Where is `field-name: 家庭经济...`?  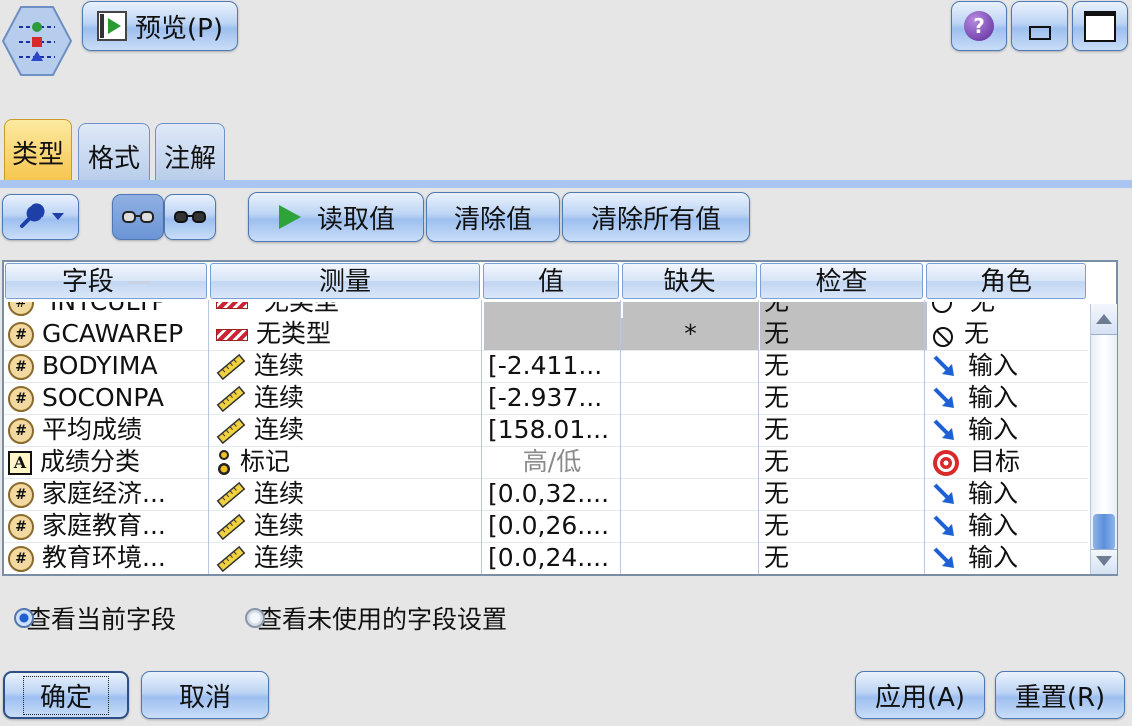 field-name: 家庭经济... is located at coordinates (104, 493).